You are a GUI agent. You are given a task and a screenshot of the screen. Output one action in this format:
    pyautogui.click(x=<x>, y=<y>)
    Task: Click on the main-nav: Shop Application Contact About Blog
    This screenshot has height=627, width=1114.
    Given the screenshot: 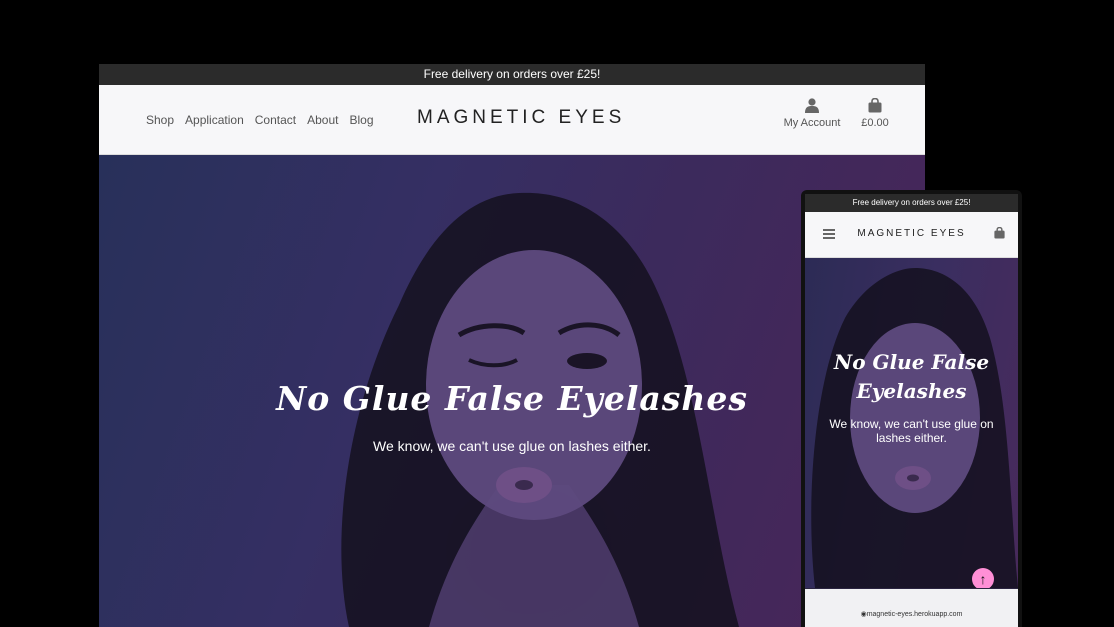 What is the action you would take?
    pyautogui.click(x=260, y=119)
    